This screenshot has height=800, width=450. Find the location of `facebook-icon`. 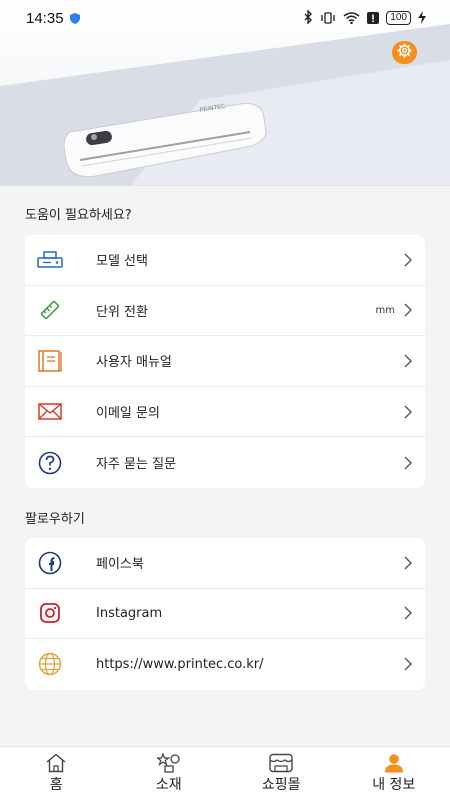

facebook-icon is located at coordinates (50, 563).